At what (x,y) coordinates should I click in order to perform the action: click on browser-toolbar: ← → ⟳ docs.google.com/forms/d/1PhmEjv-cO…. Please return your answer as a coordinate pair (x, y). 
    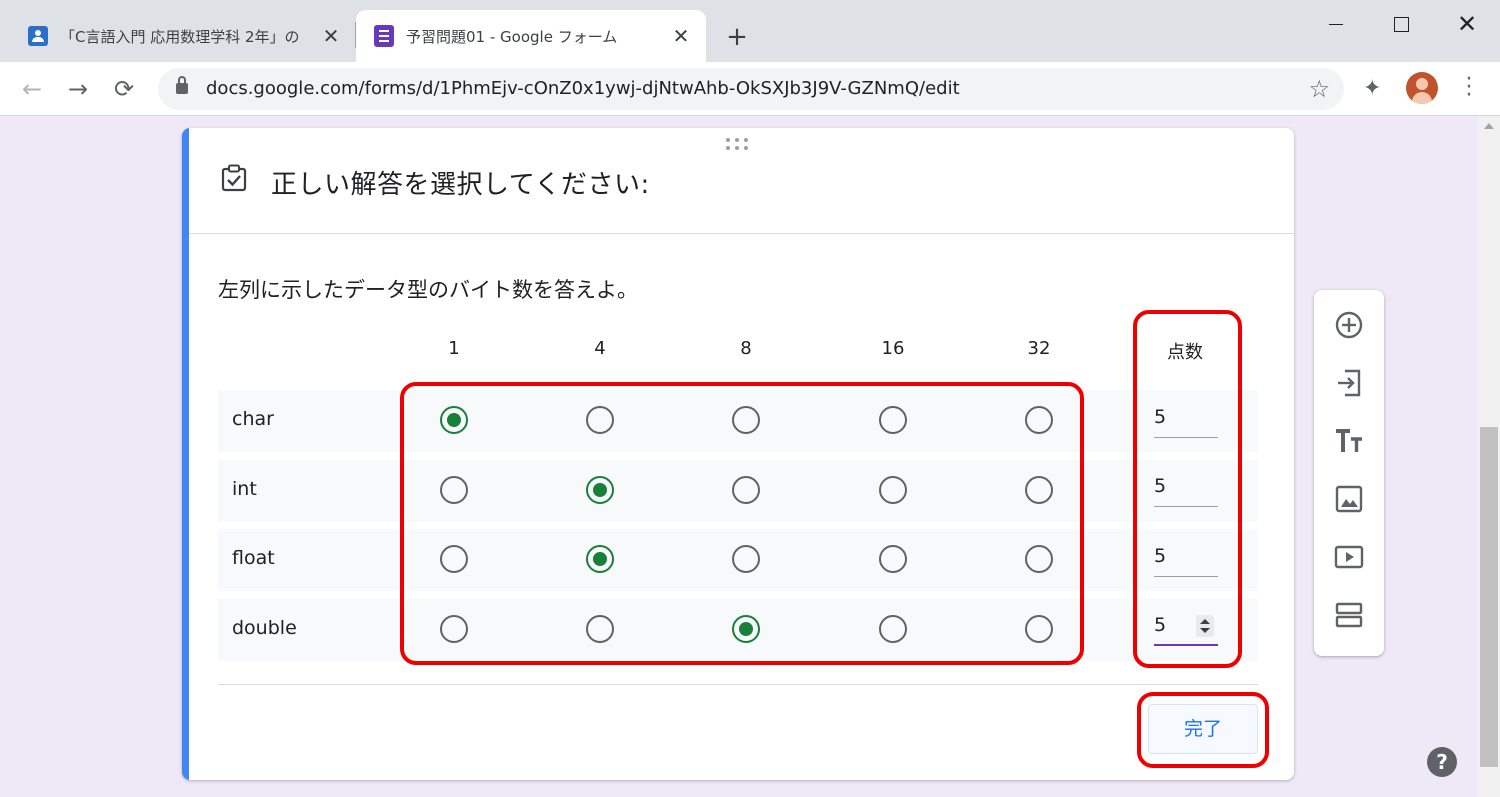
    Looking at the image, I should click on (750, 89).